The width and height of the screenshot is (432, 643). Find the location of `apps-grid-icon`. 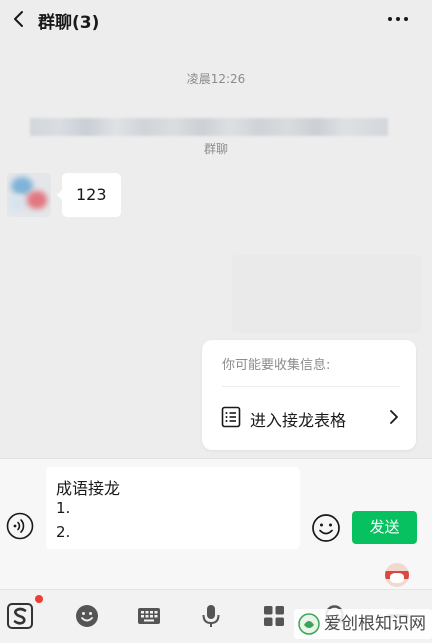

apps-grid-icon is located at coordinates (274, 616).